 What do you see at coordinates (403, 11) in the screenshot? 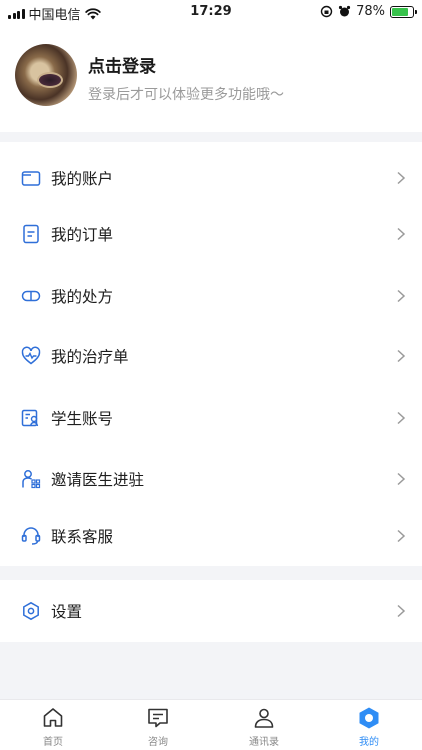
I see `battery-icon` at bounding box center [403, 11].